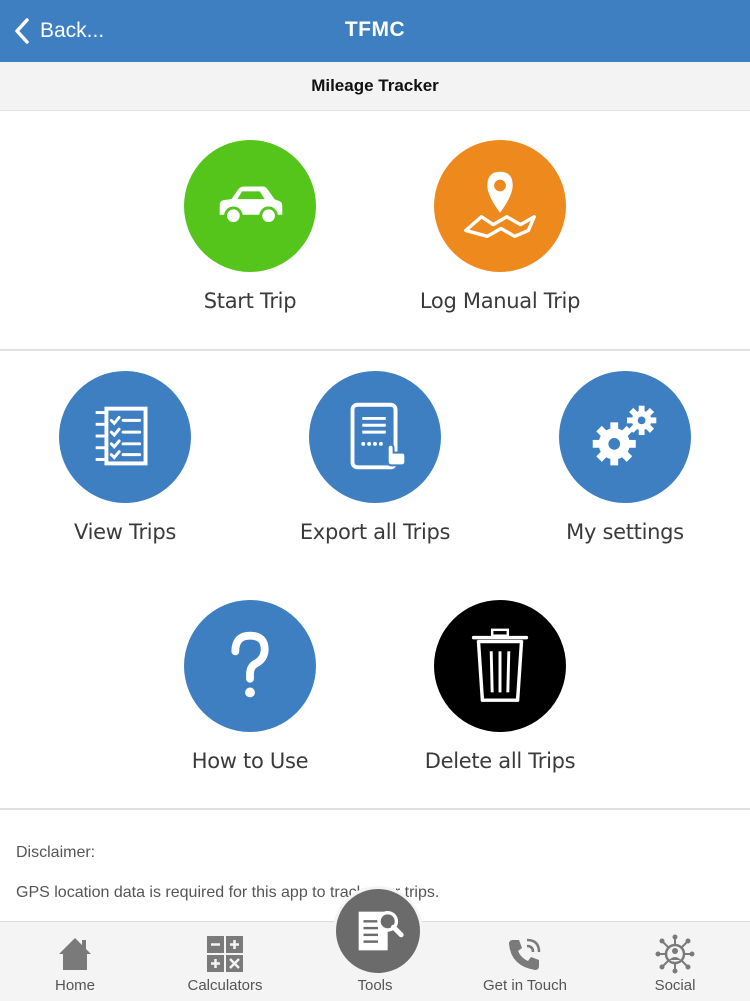 This screenshot has width=750, height=1001. I want to click on view-trips-button: View Trips, so click(125, 457).